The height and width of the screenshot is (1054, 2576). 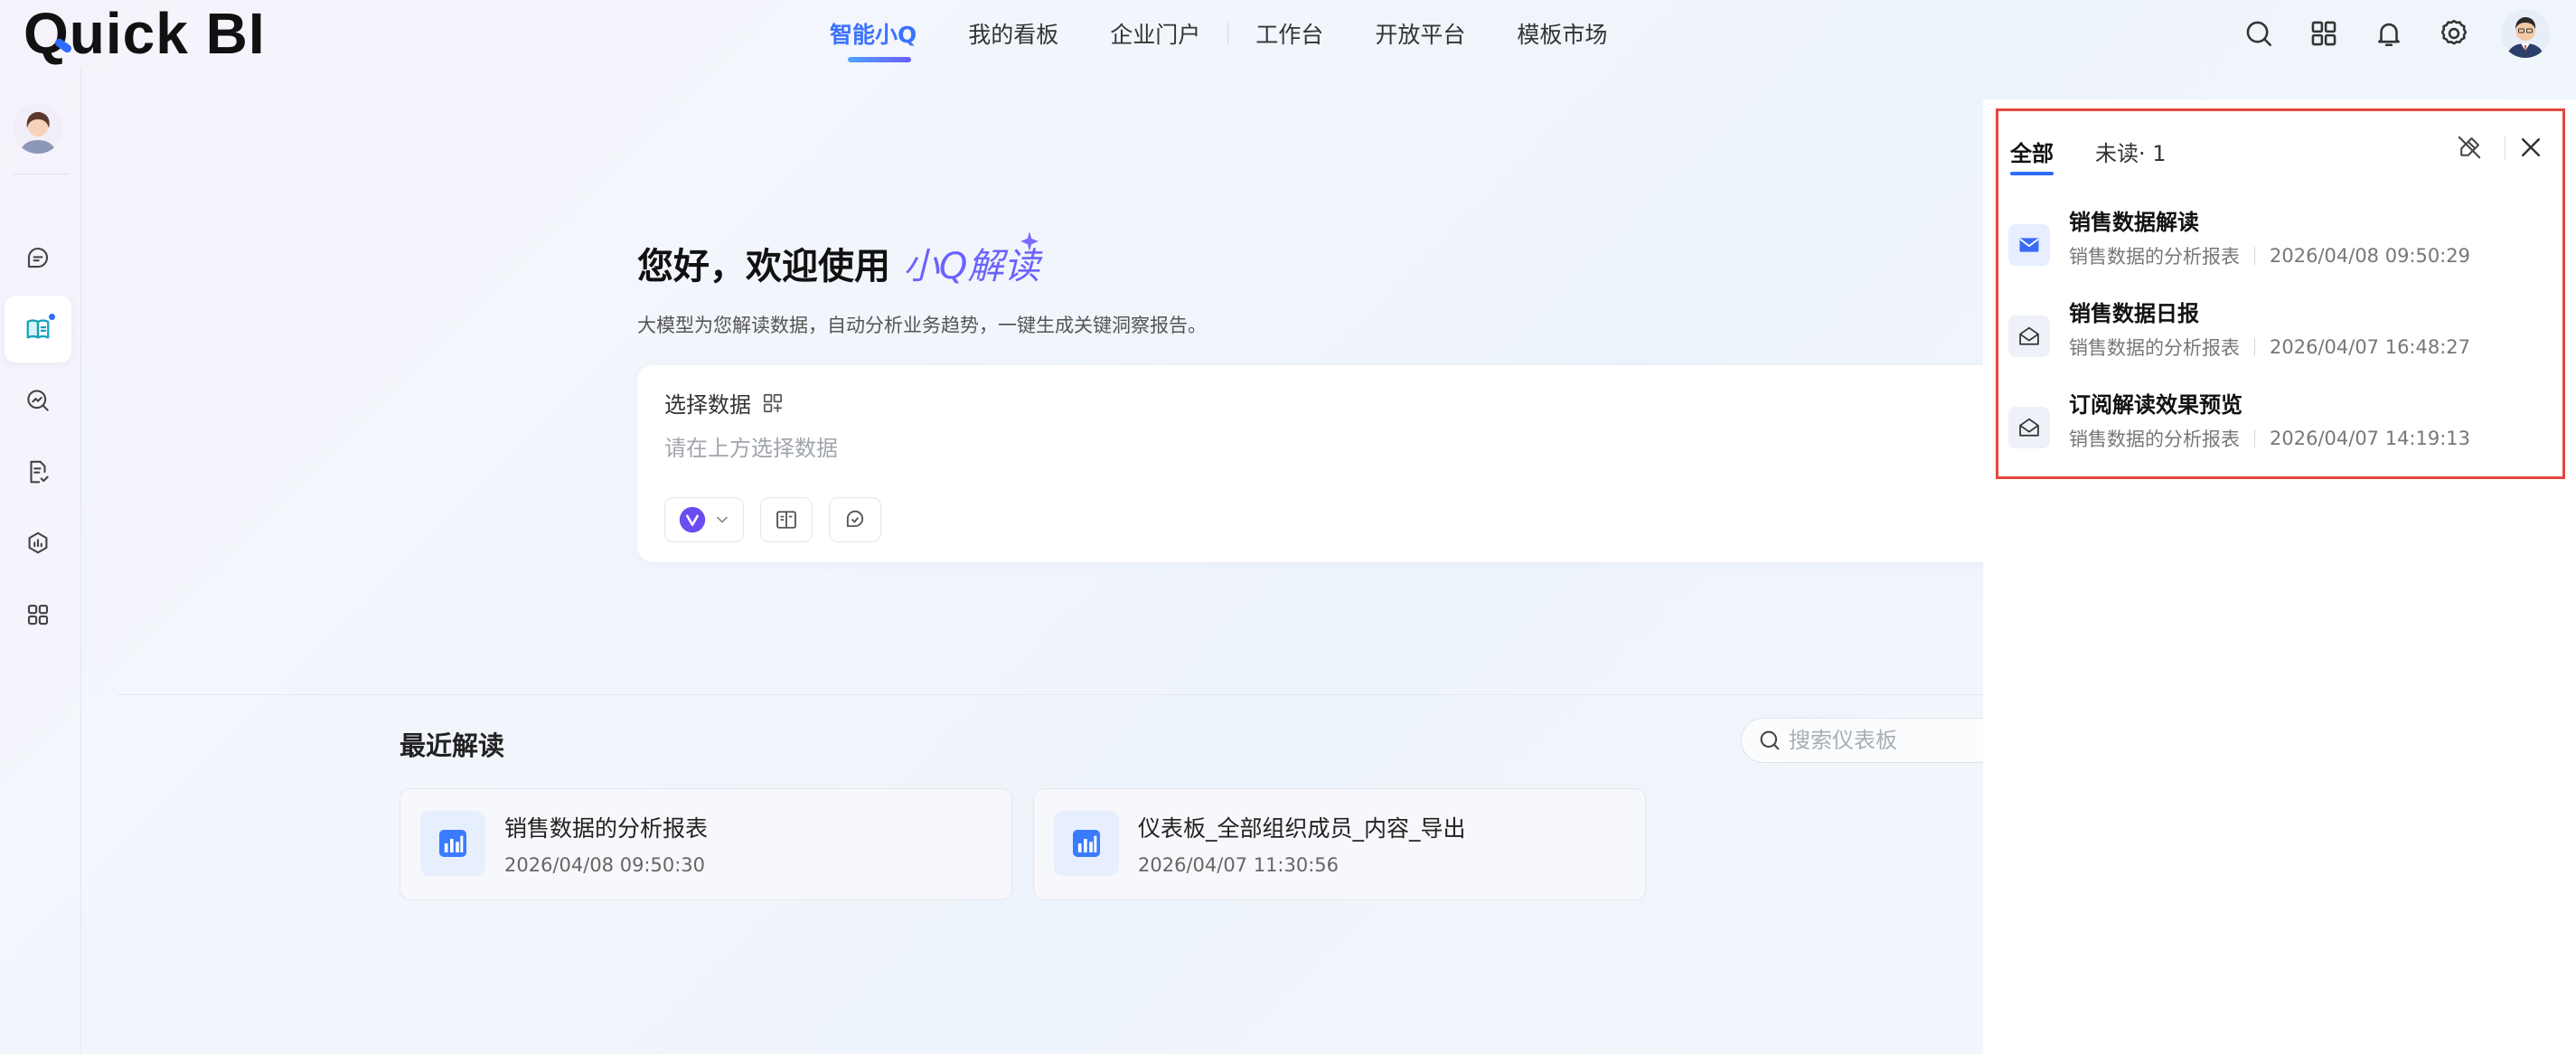 I want to click on recent-card: 仪表板_全部组织成员_内容_导出 2026/04/07 11:30:56, so click(x=1339, y=844).